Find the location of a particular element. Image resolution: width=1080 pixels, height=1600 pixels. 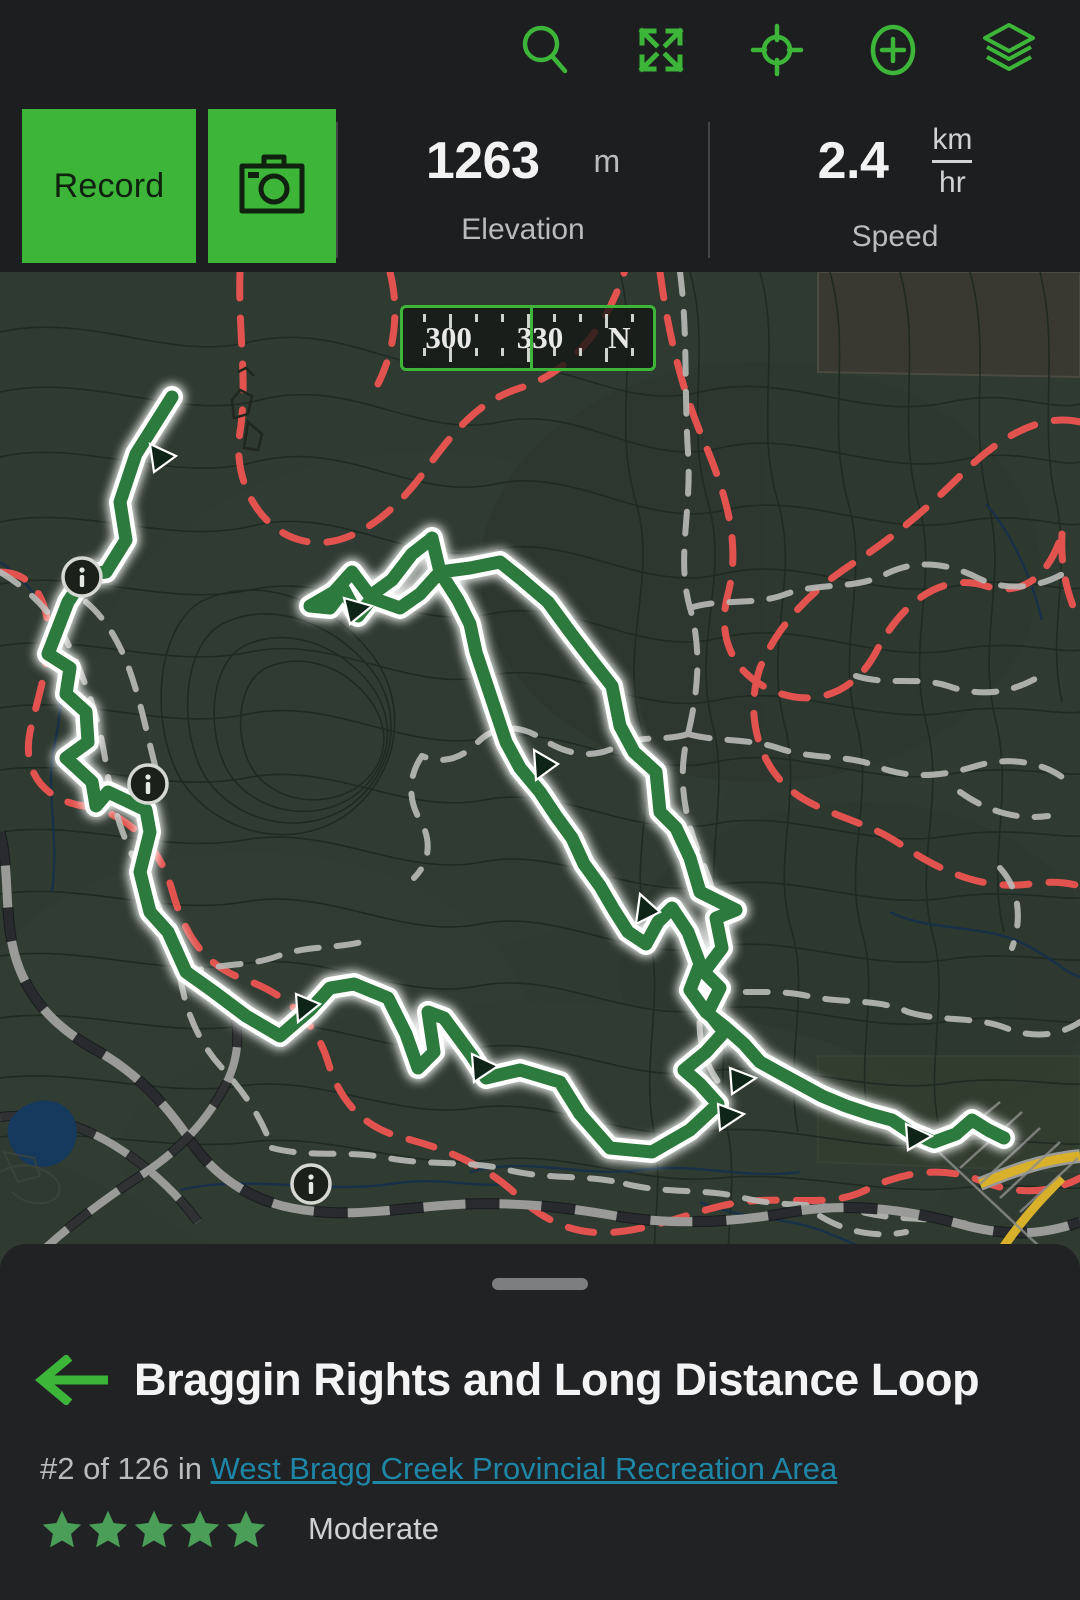

speed-label: Speed is located at coordinates (895, 236).